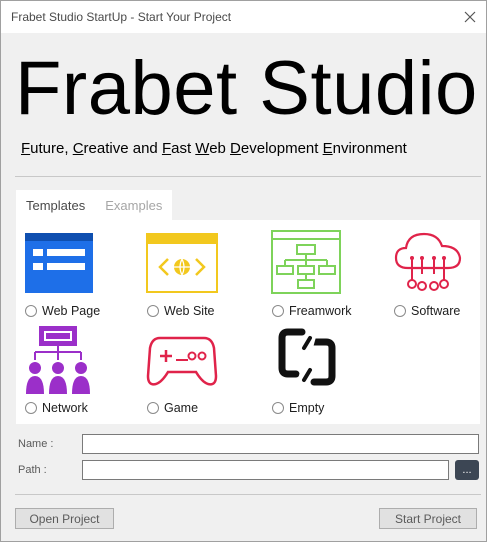 The height and width of the screenshot is (542, 487). Describe the element at coordinates (183, 148) in the screenshot. I see `tagline-text: ast` at that location.